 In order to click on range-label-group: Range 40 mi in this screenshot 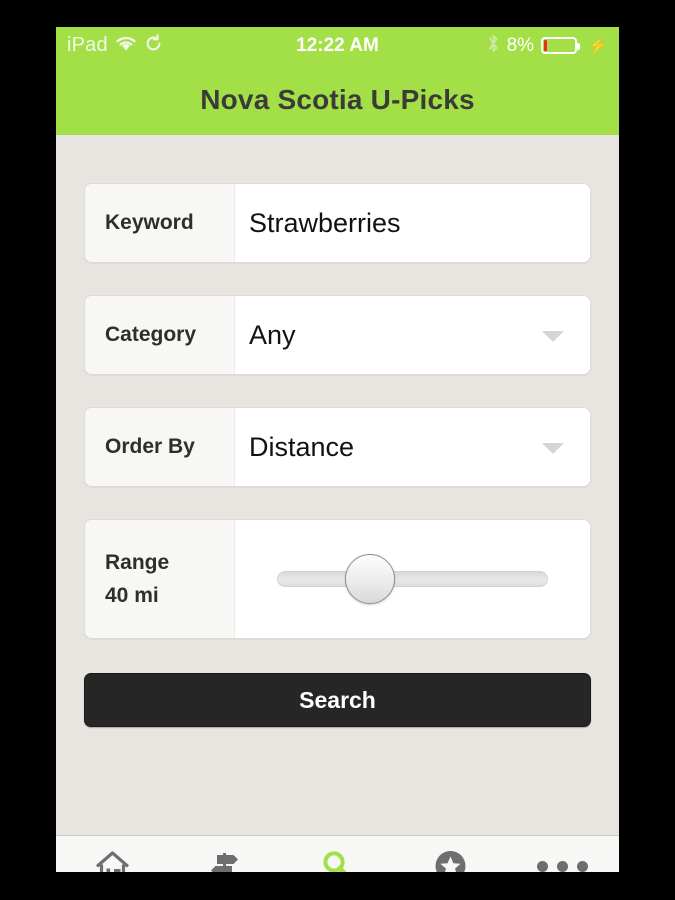, I will do `click(160, 579)`.